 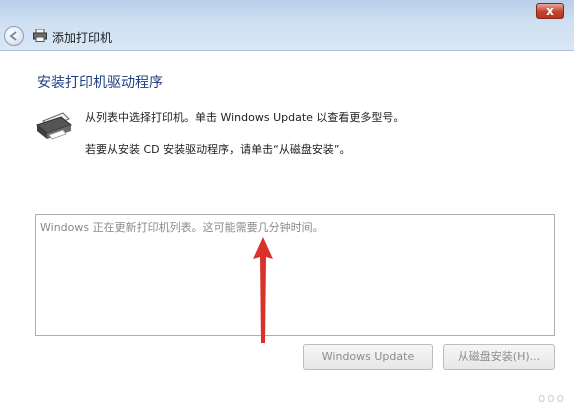 What do you see at coordinates (368, 357) in the screenshot?
I see `windows-update-button: Windows Update` at bounding box center [368, 357].